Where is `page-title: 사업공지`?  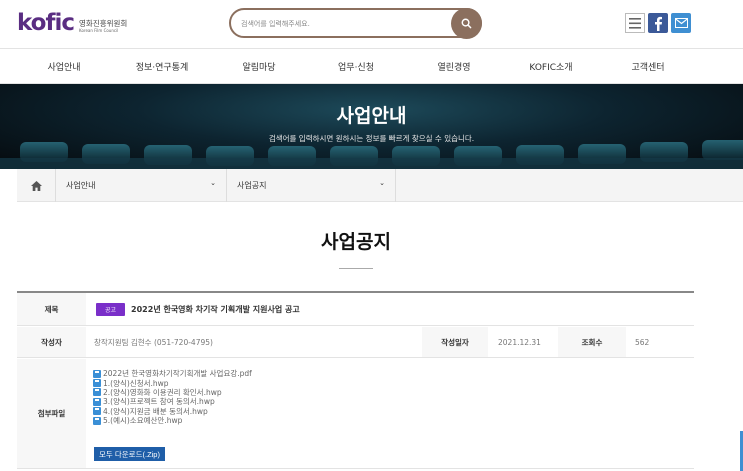
page-title: 사업공지 is located at coordinates (356, 242).